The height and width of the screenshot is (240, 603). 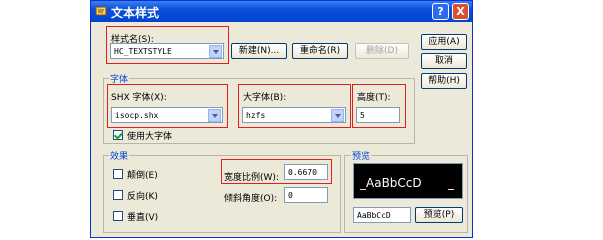 I want to click on vertical-checkbox, so click(x=118, y=216).